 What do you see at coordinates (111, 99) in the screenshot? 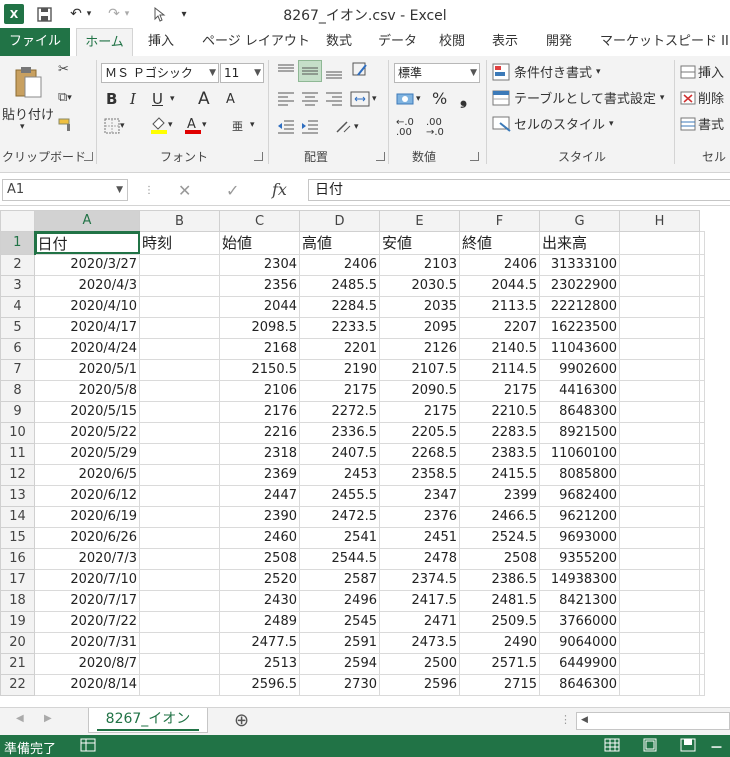
I see `bold-button: B` at bounding box center [111, 99].